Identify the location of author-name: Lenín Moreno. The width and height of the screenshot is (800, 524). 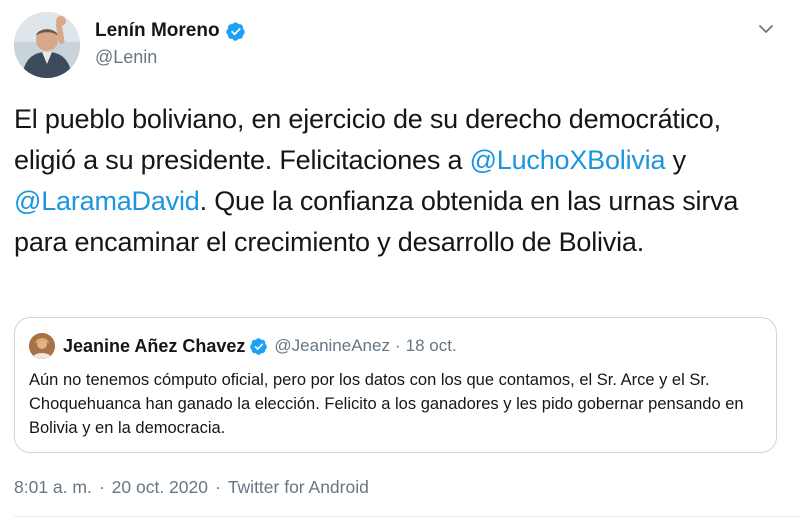
(157, 31).